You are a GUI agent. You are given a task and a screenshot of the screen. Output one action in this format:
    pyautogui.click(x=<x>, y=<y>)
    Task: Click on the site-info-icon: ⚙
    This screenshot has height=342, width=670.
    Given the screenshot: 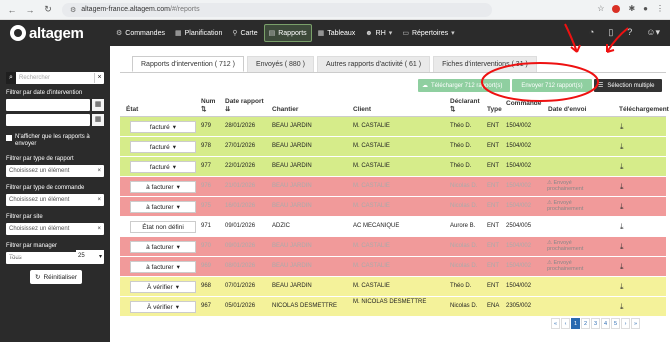 What is the action you would take?
    pyautogui.click(x=73, y=10)
    